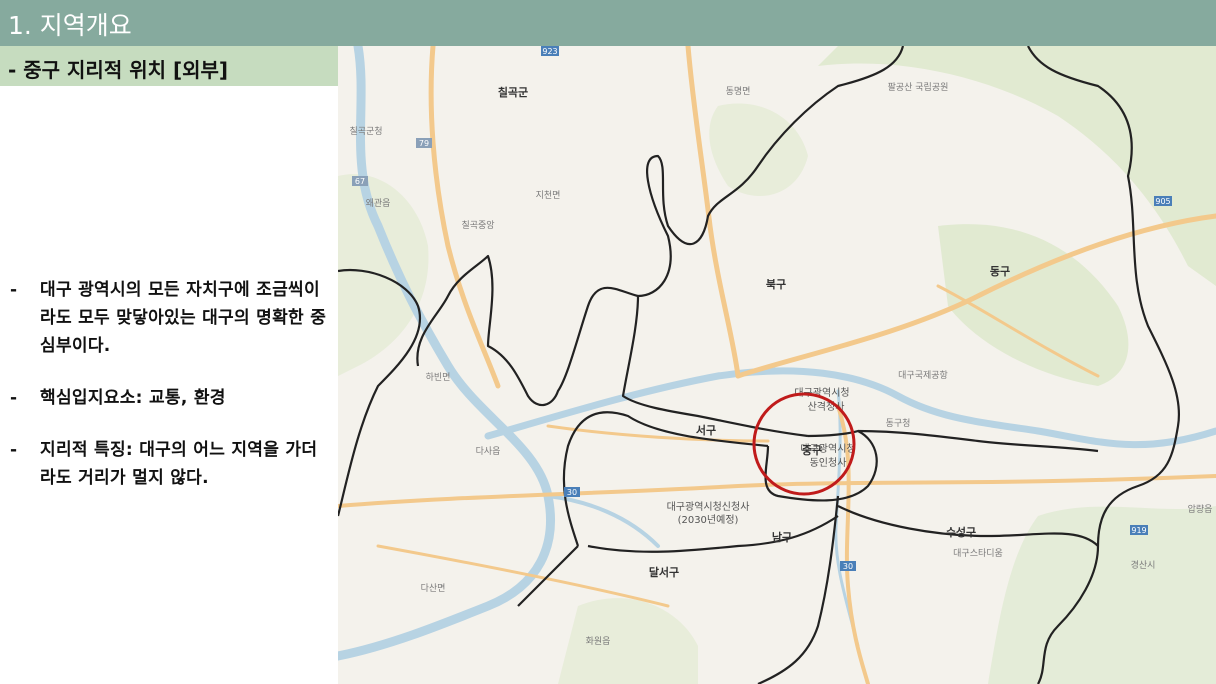 Image resolution: width=1216 pixels, height=684 pixels. I want to click on place-new-cityhall-year: (2030년예정), so click(708, 520).